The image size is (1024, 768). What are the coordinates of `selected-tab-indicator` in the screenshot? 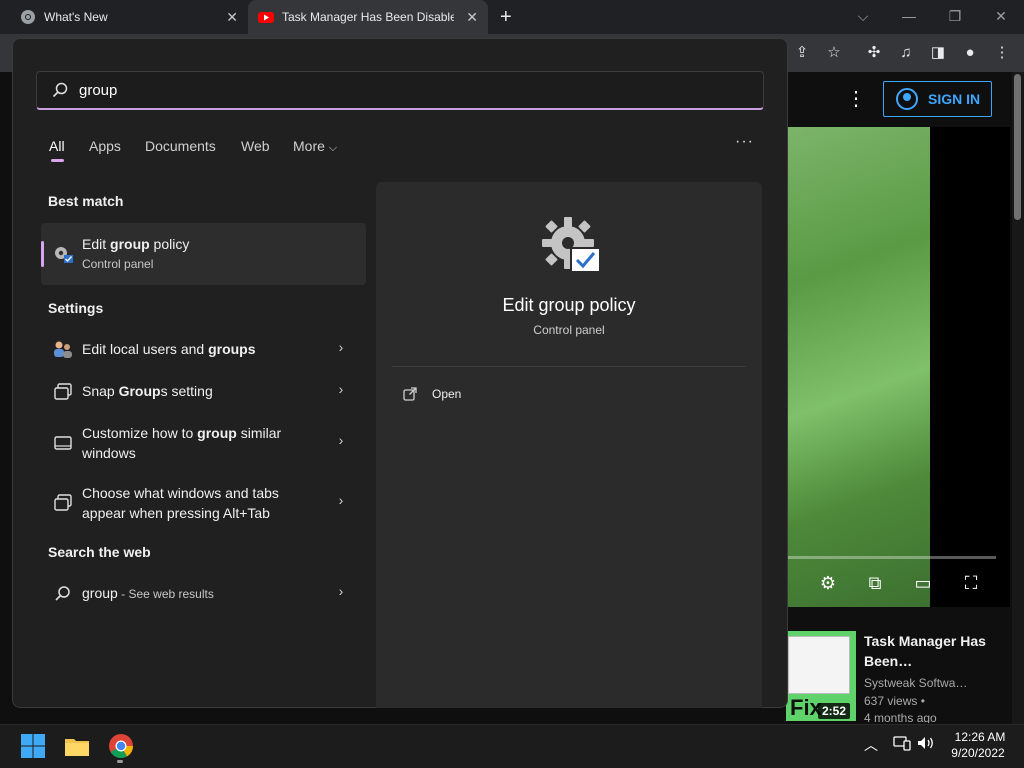 It's located at (57, 160).